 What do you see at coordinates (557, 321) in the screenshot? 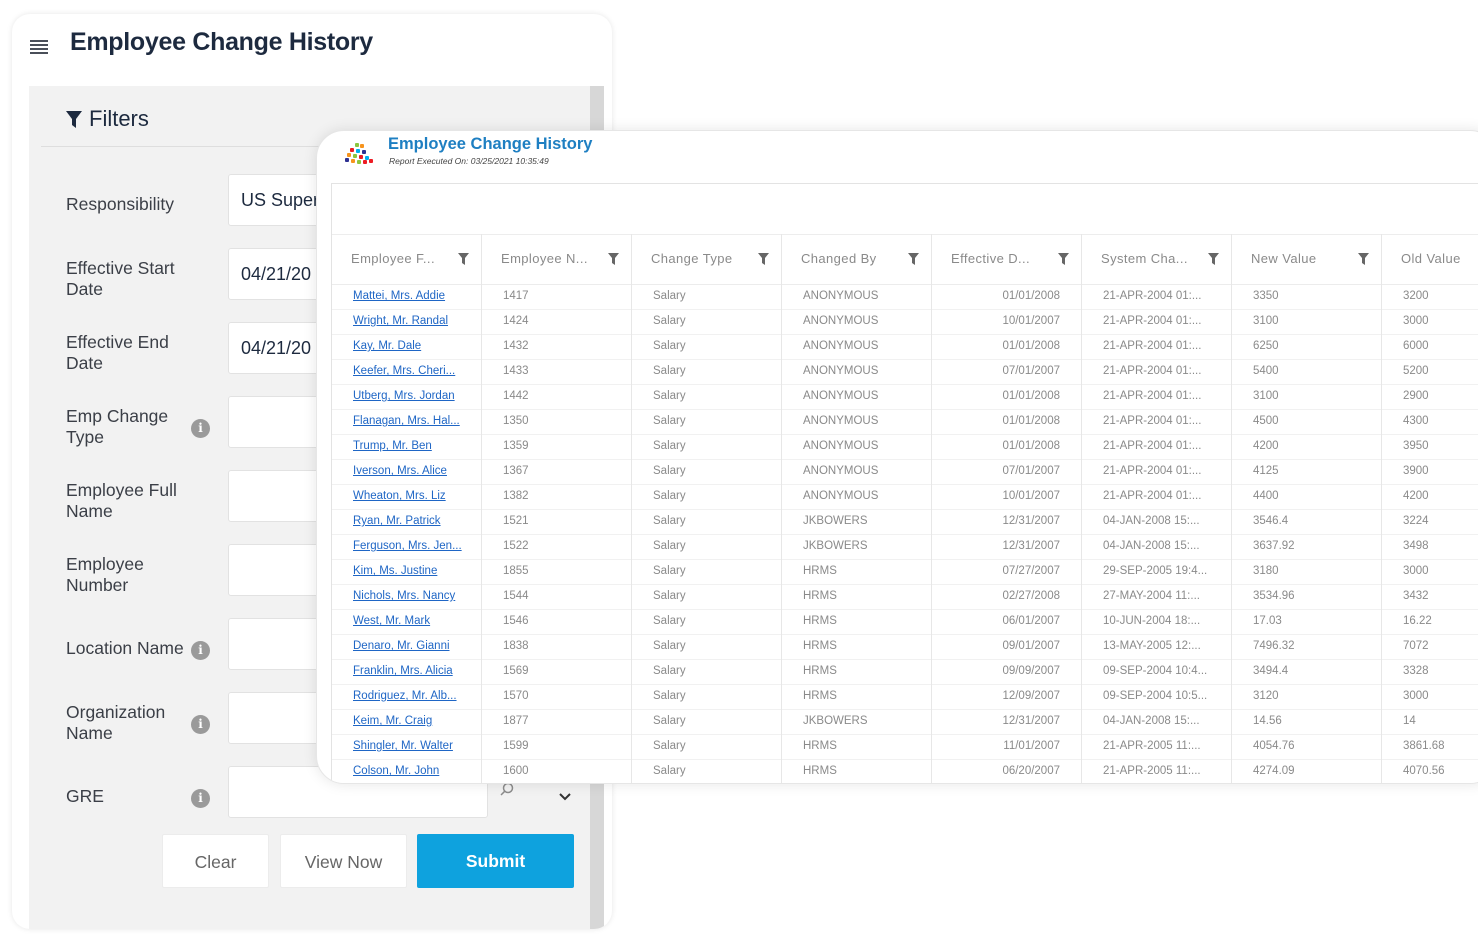
I see `cell-employee-number: 1424` at bounding box center [557, 321].